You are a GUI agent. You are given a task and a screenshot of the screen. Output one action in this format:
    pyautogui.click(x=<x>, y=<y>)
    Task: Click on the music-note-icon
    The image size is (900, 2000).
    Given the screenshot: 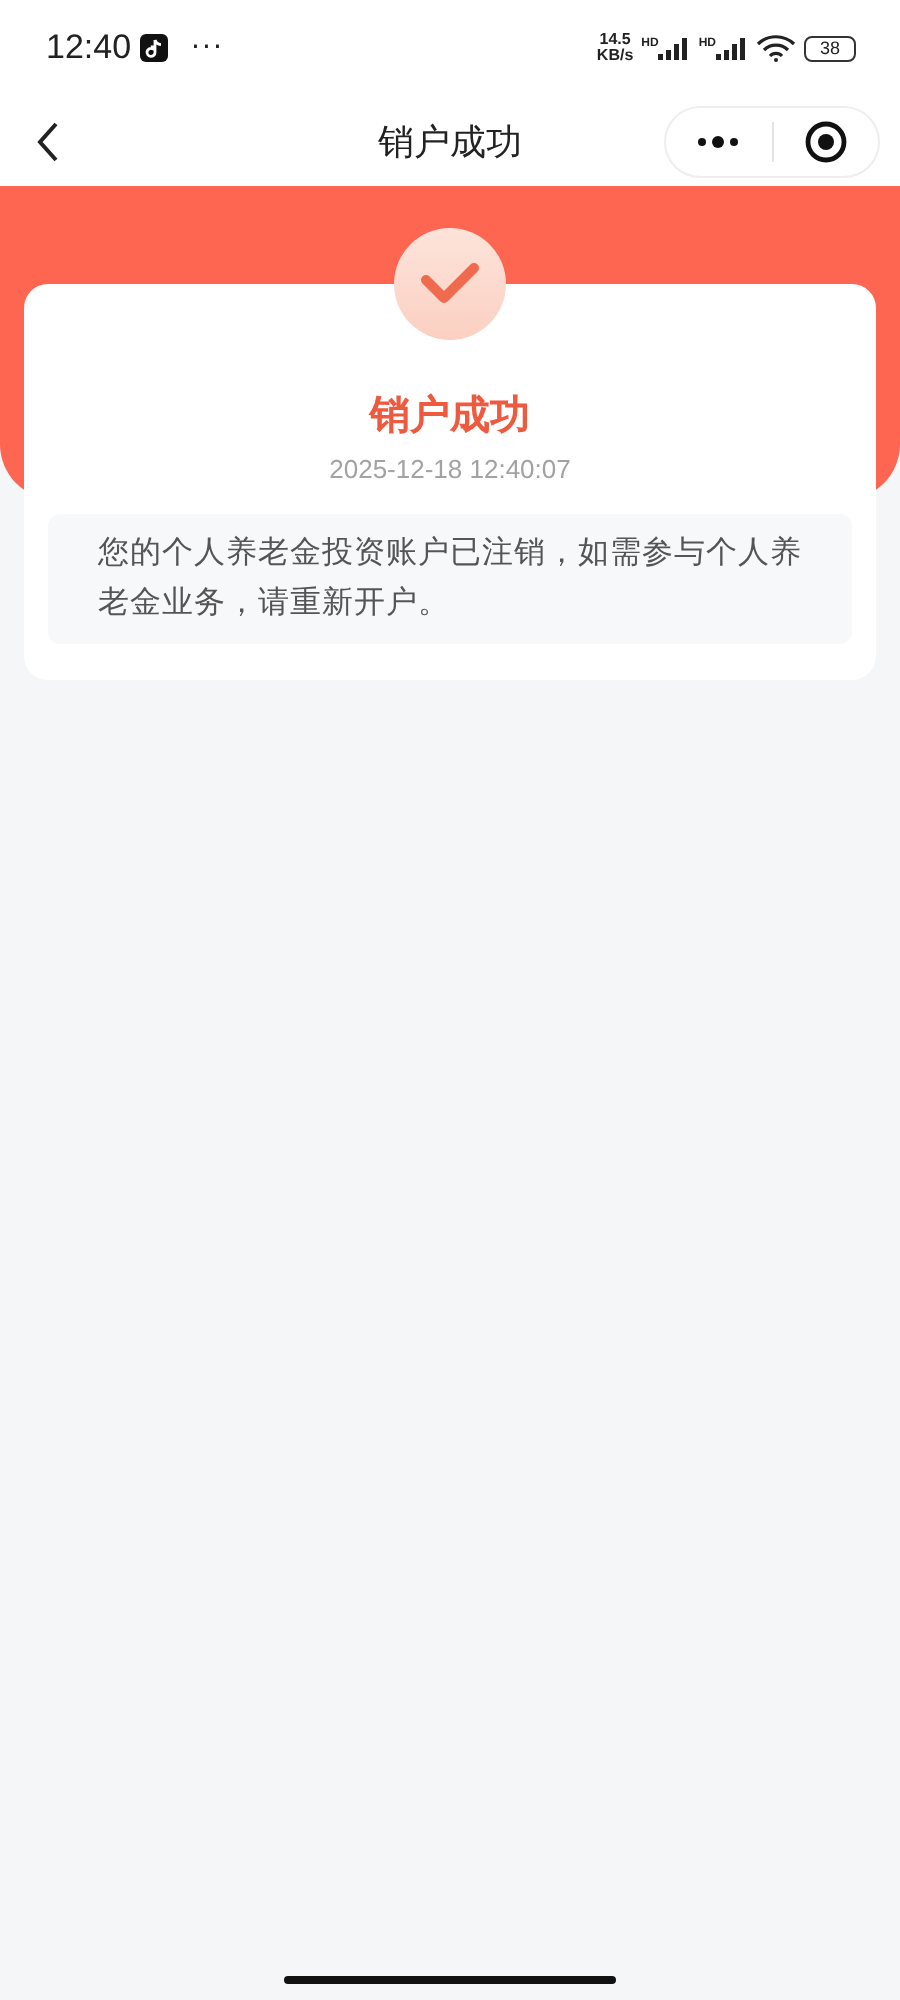 What is the action you would take?
    pyautogui.click(x=153, y=48)
    